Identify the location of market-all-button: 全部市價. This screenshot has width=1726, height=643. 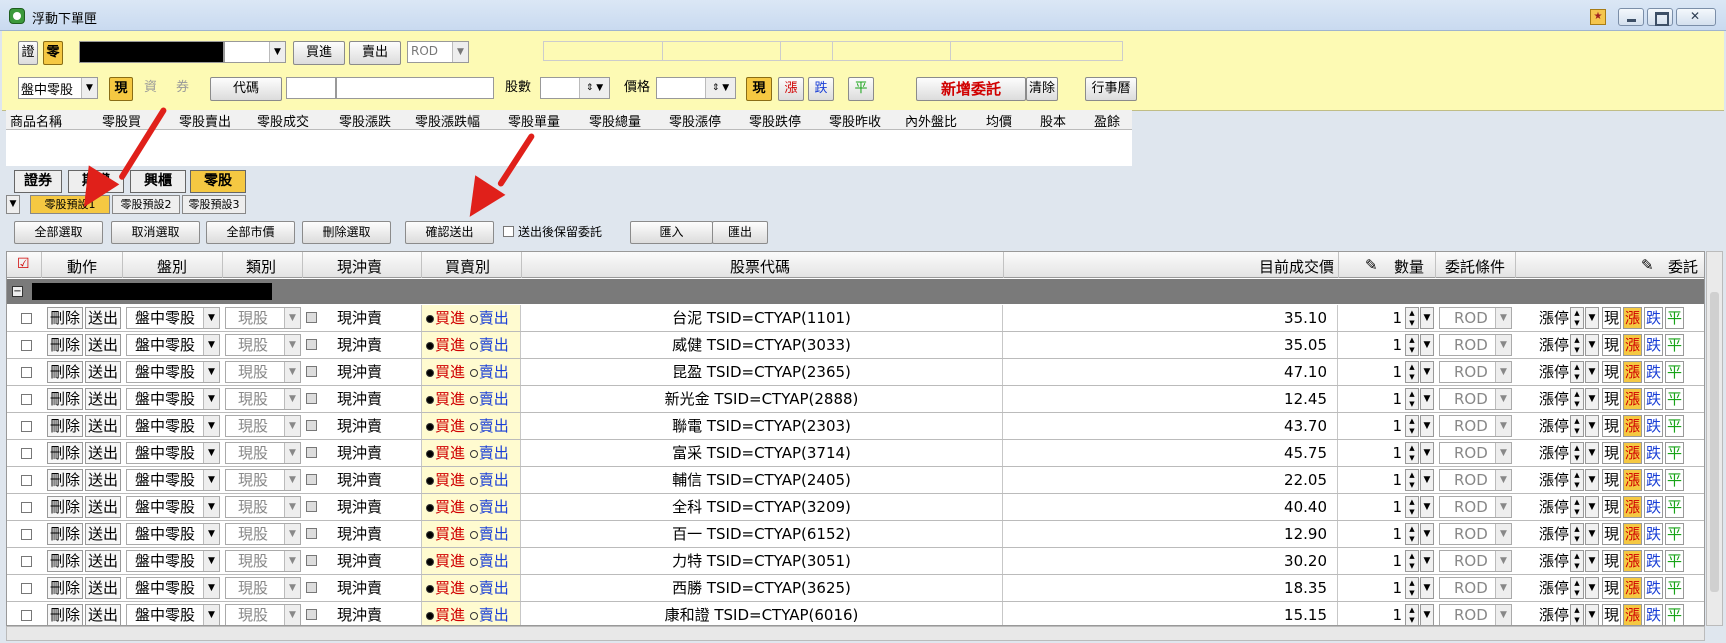
(250, 232).